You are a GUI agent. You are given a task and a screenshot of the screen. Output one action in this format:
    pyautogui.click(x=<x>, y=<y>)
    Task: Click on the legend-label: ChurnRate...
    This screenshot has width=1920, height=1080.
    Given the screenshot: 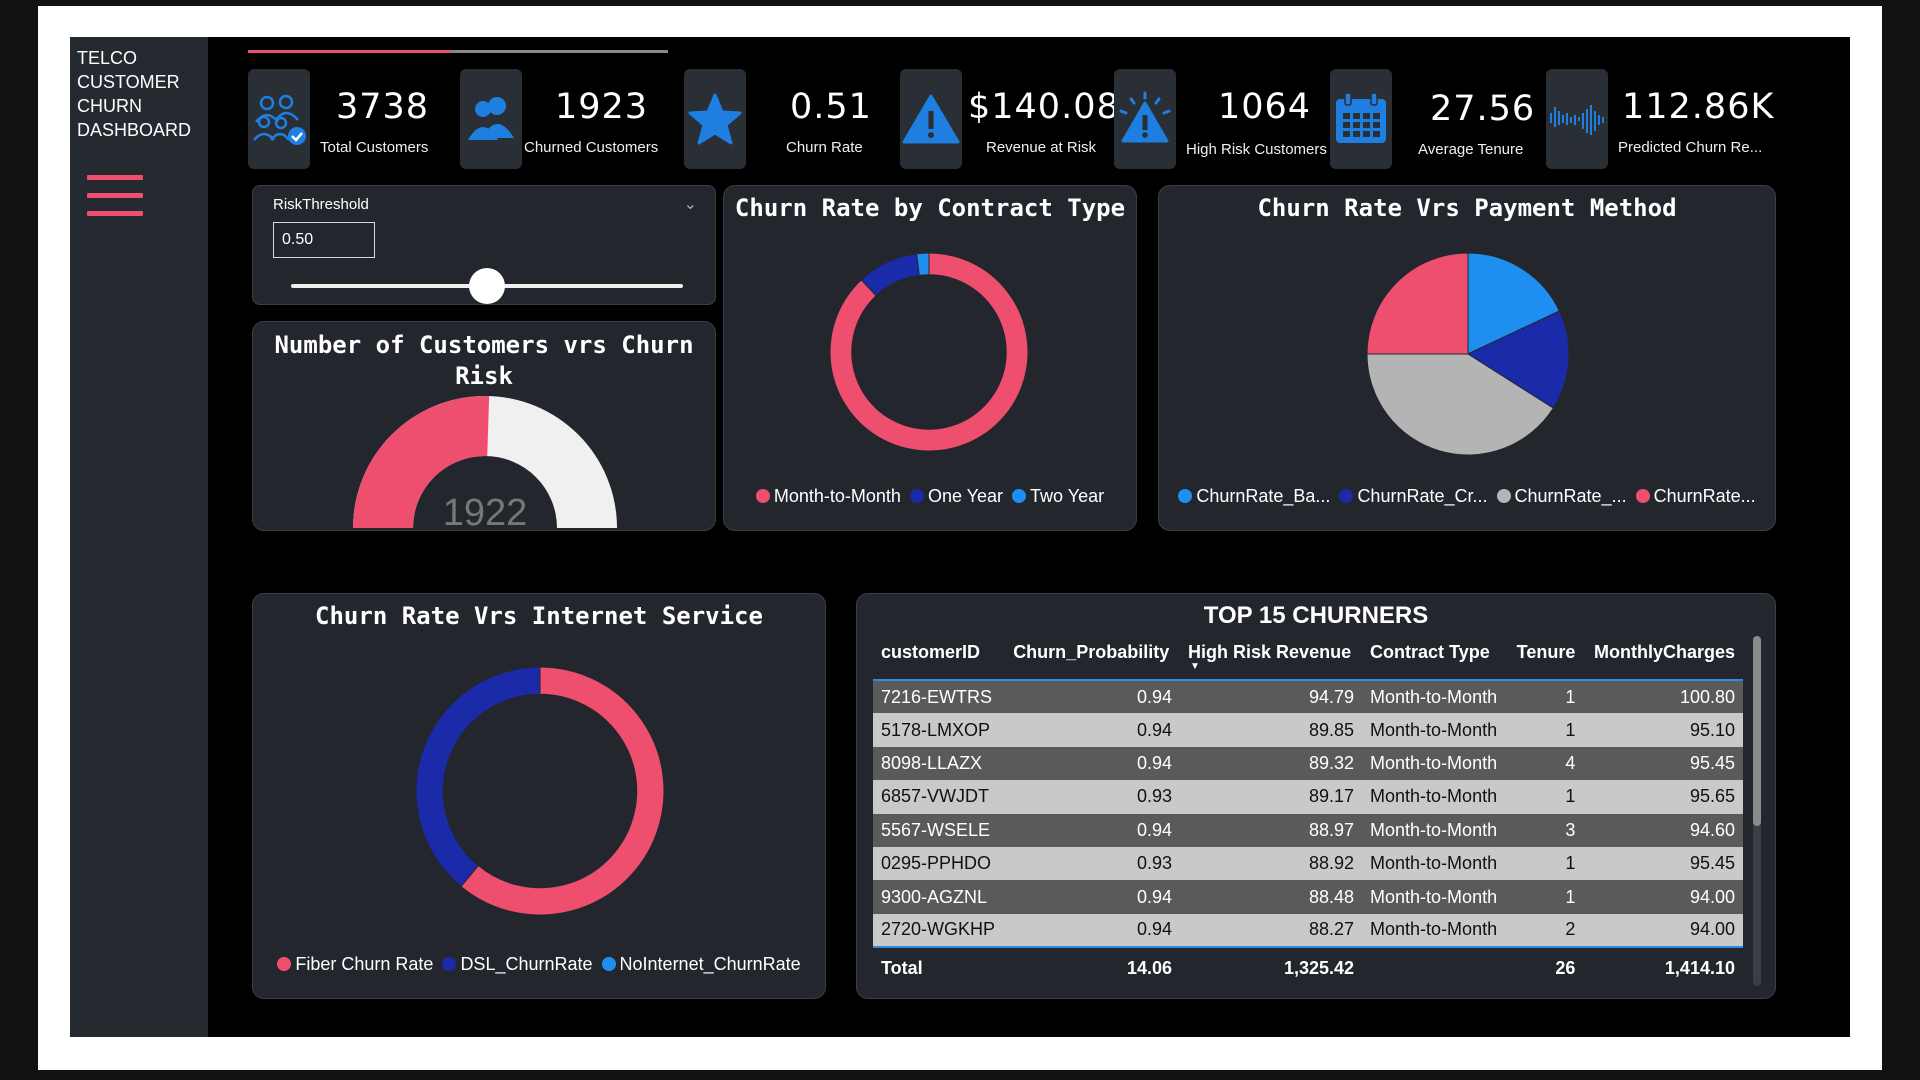 What is the action you would take?
    pyautogui.click(x=1704, y=496)
    